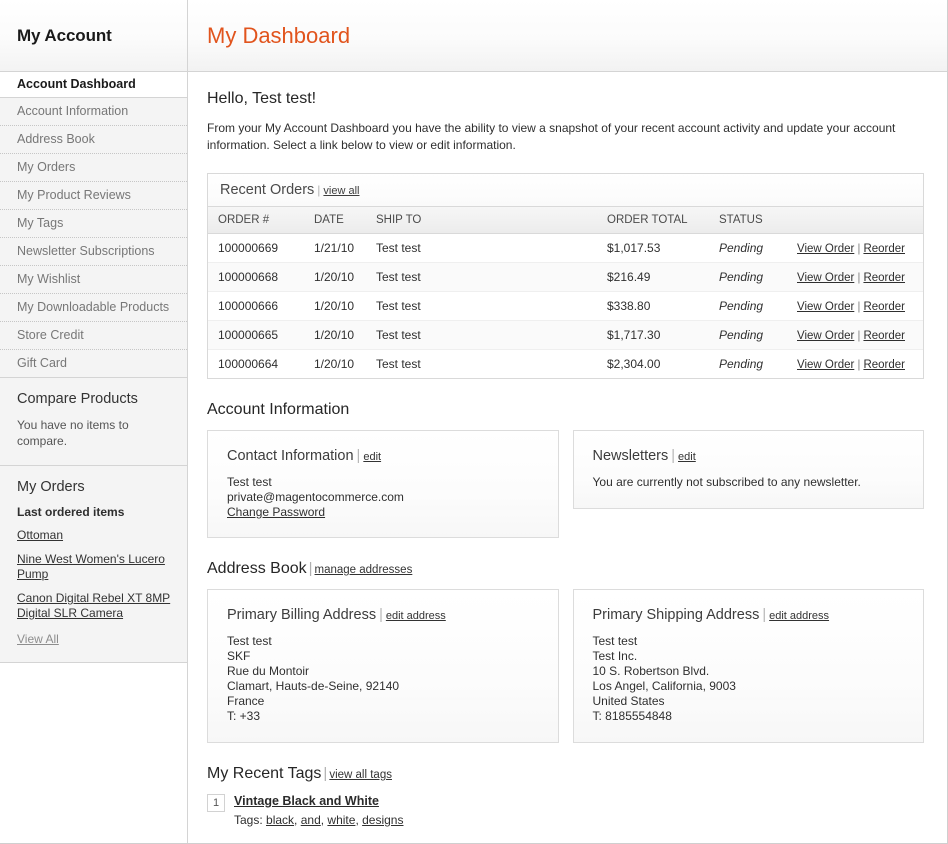  What do you see at coordinates (360, 775) in the screenshot?
I see `view-all-tags-link: view all tags` at bounding box center [360, 775].